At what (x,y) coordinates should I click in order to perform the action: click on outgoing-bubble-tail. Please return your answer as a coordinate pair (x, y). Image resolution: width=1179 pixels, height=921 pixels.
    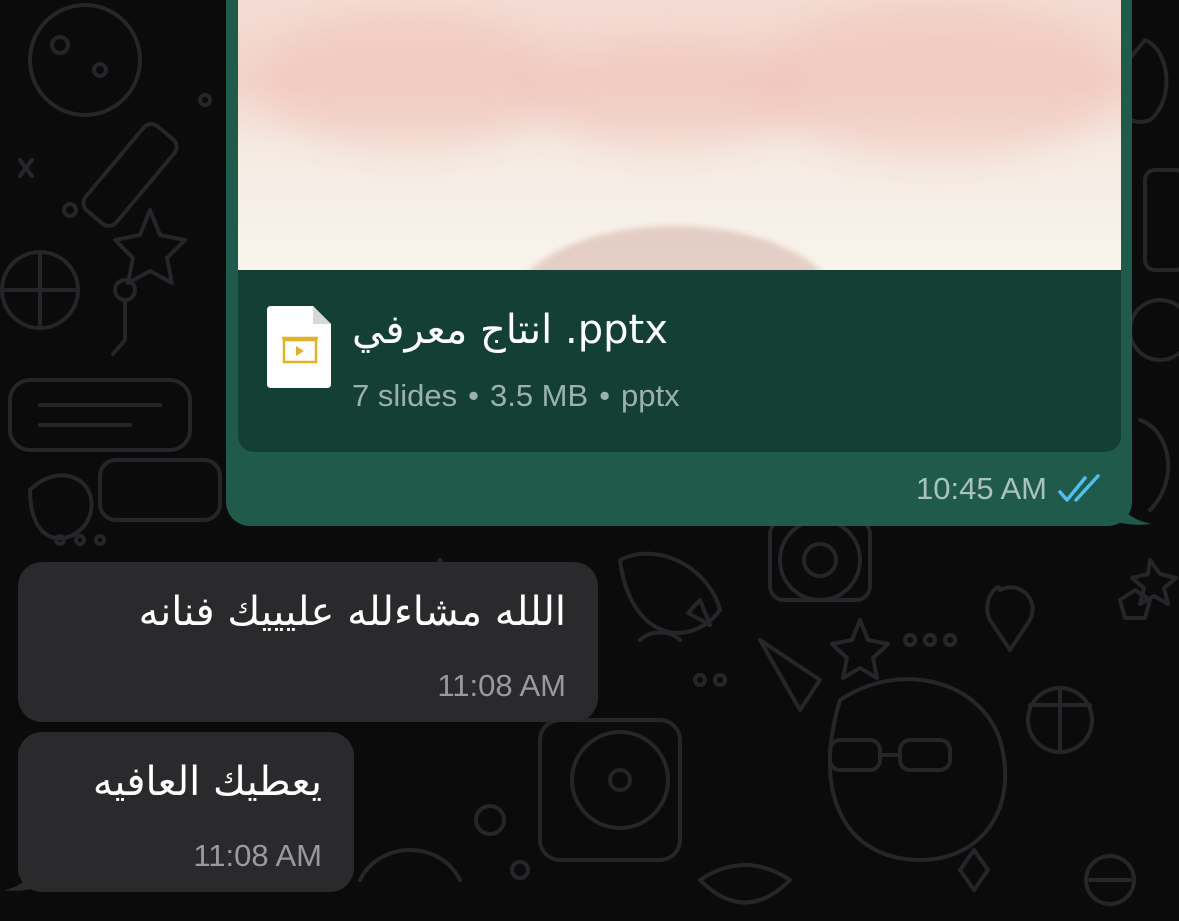
    Looking at the image, I should click on (1130, 502).